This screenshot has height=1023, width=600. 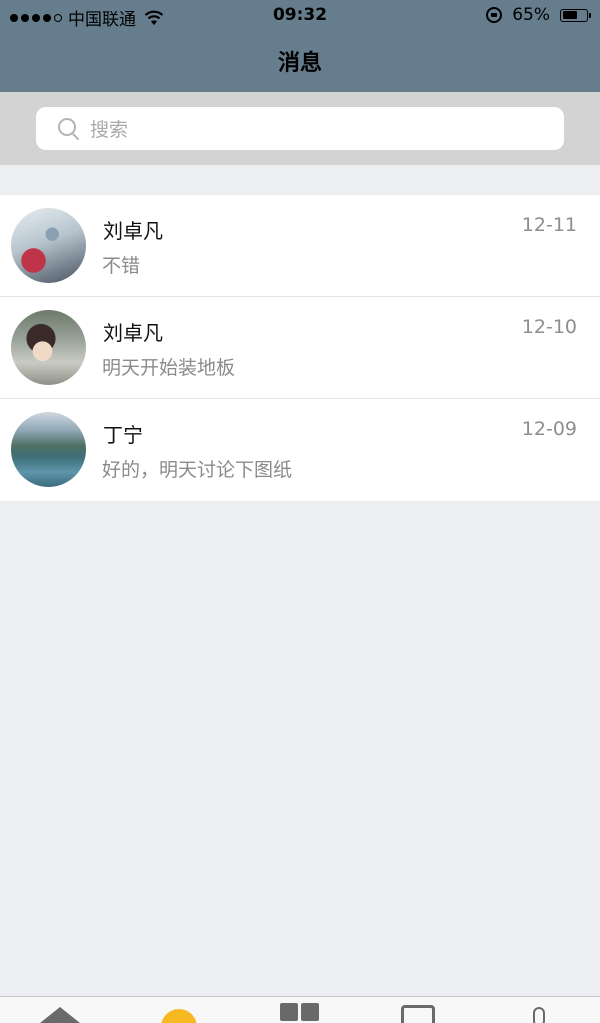 I want to click on contact-name: 丁宁, so click(x=123, y=435).